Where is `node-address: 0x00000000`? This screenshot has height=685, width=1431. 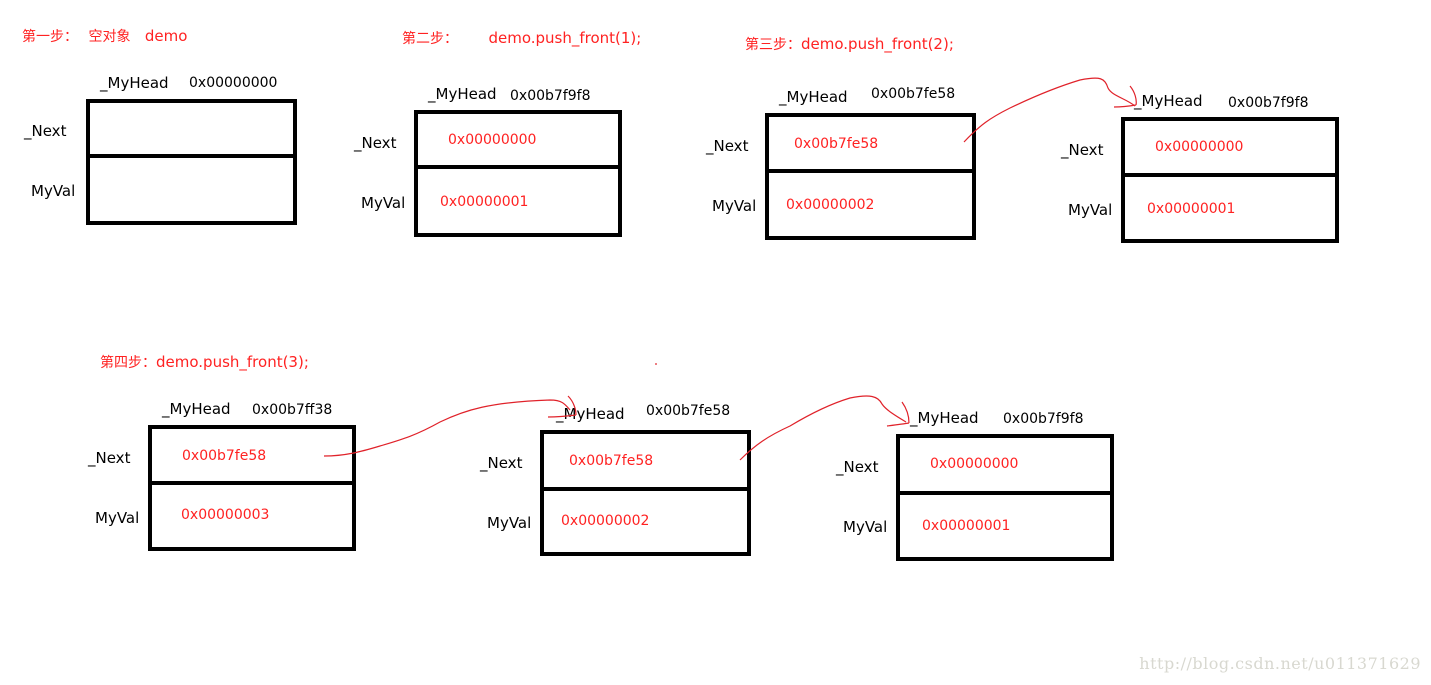 node-address: 0x00000000 is located at coordinates (233, 83).